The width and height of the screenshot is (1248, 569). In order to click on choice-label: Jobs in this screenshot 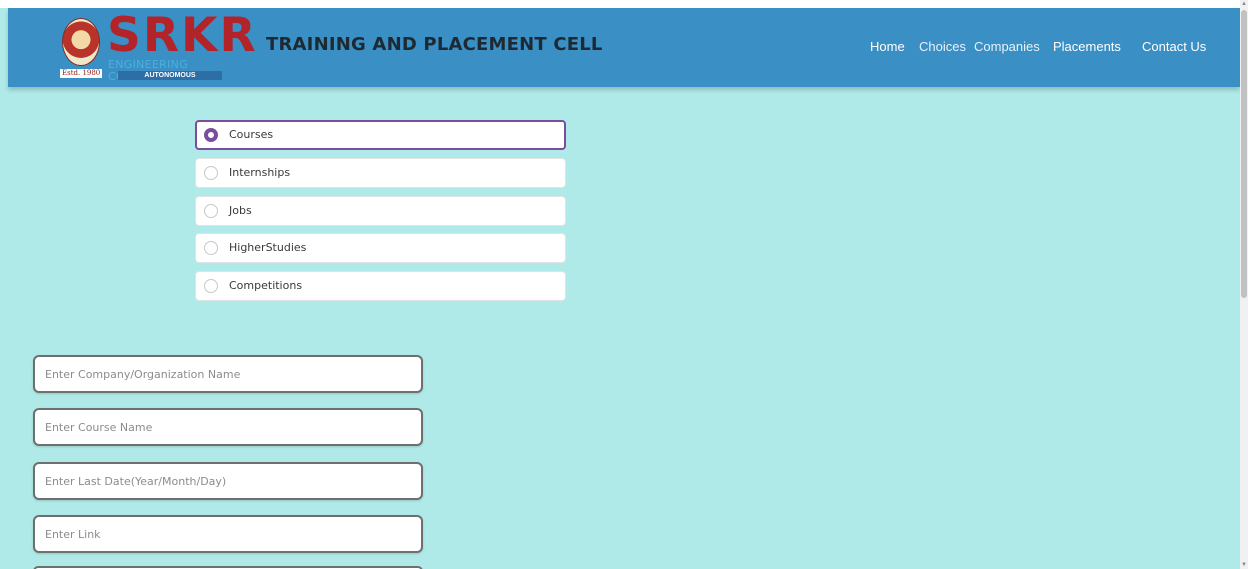, I will do `click(240, 210)`.